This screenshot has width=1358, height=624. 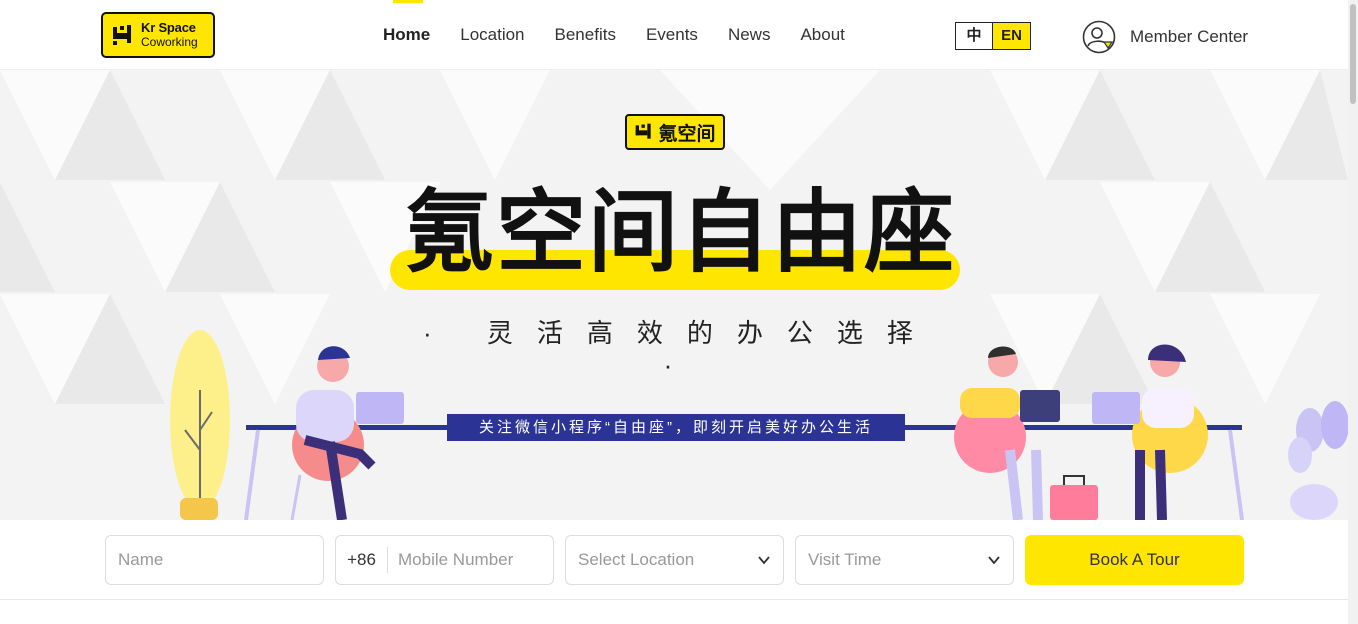 What do you see at coordinates (456, 559) in the screenshot?
I see `mobile-placeholder: Mobile Number` at bounding box center [456, 559].